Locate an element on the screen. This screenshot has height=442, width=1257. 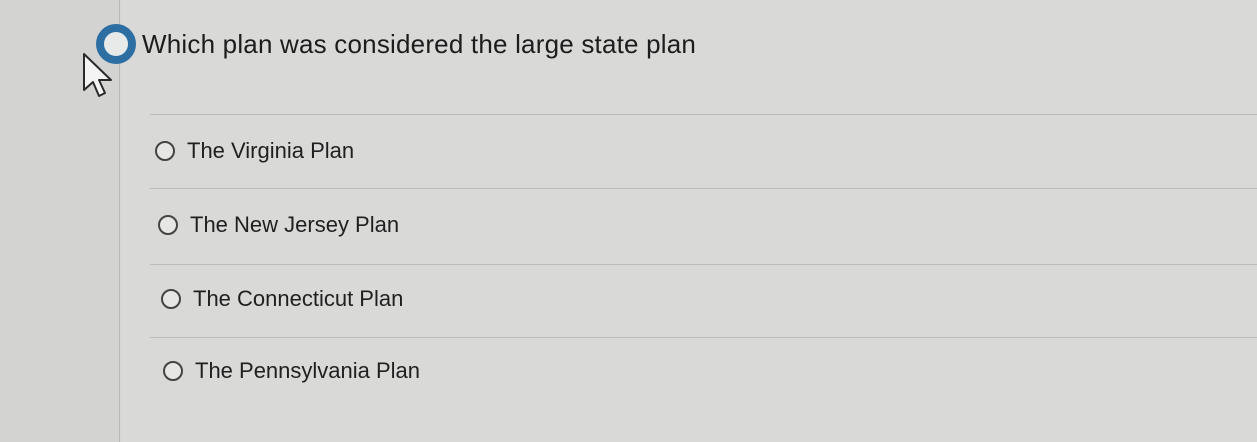
option-connecticut-plan: The Connecticut Plan is located at coordinates (282, 299).